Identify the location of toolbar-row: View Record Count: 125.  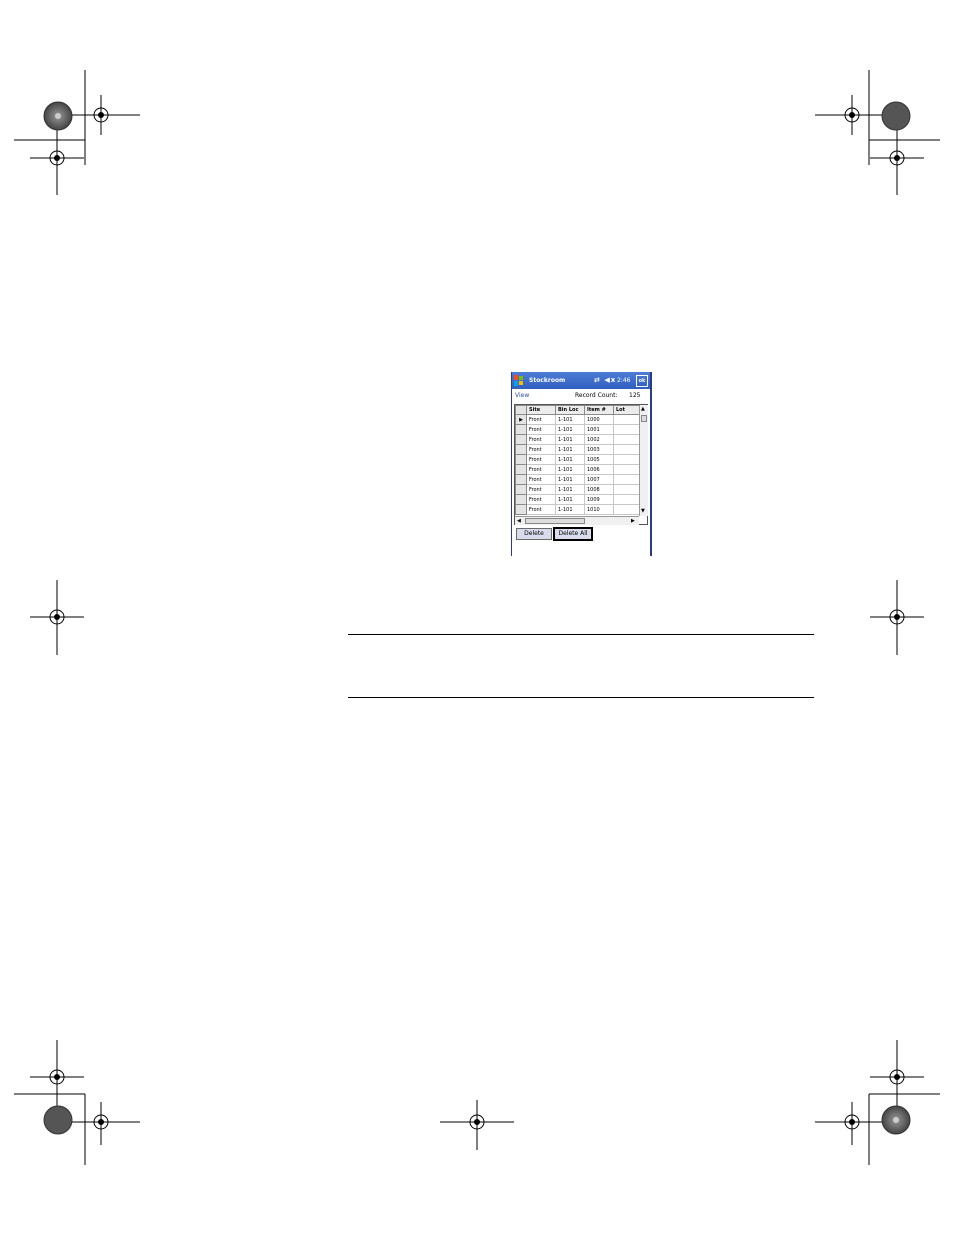
(581, 396).